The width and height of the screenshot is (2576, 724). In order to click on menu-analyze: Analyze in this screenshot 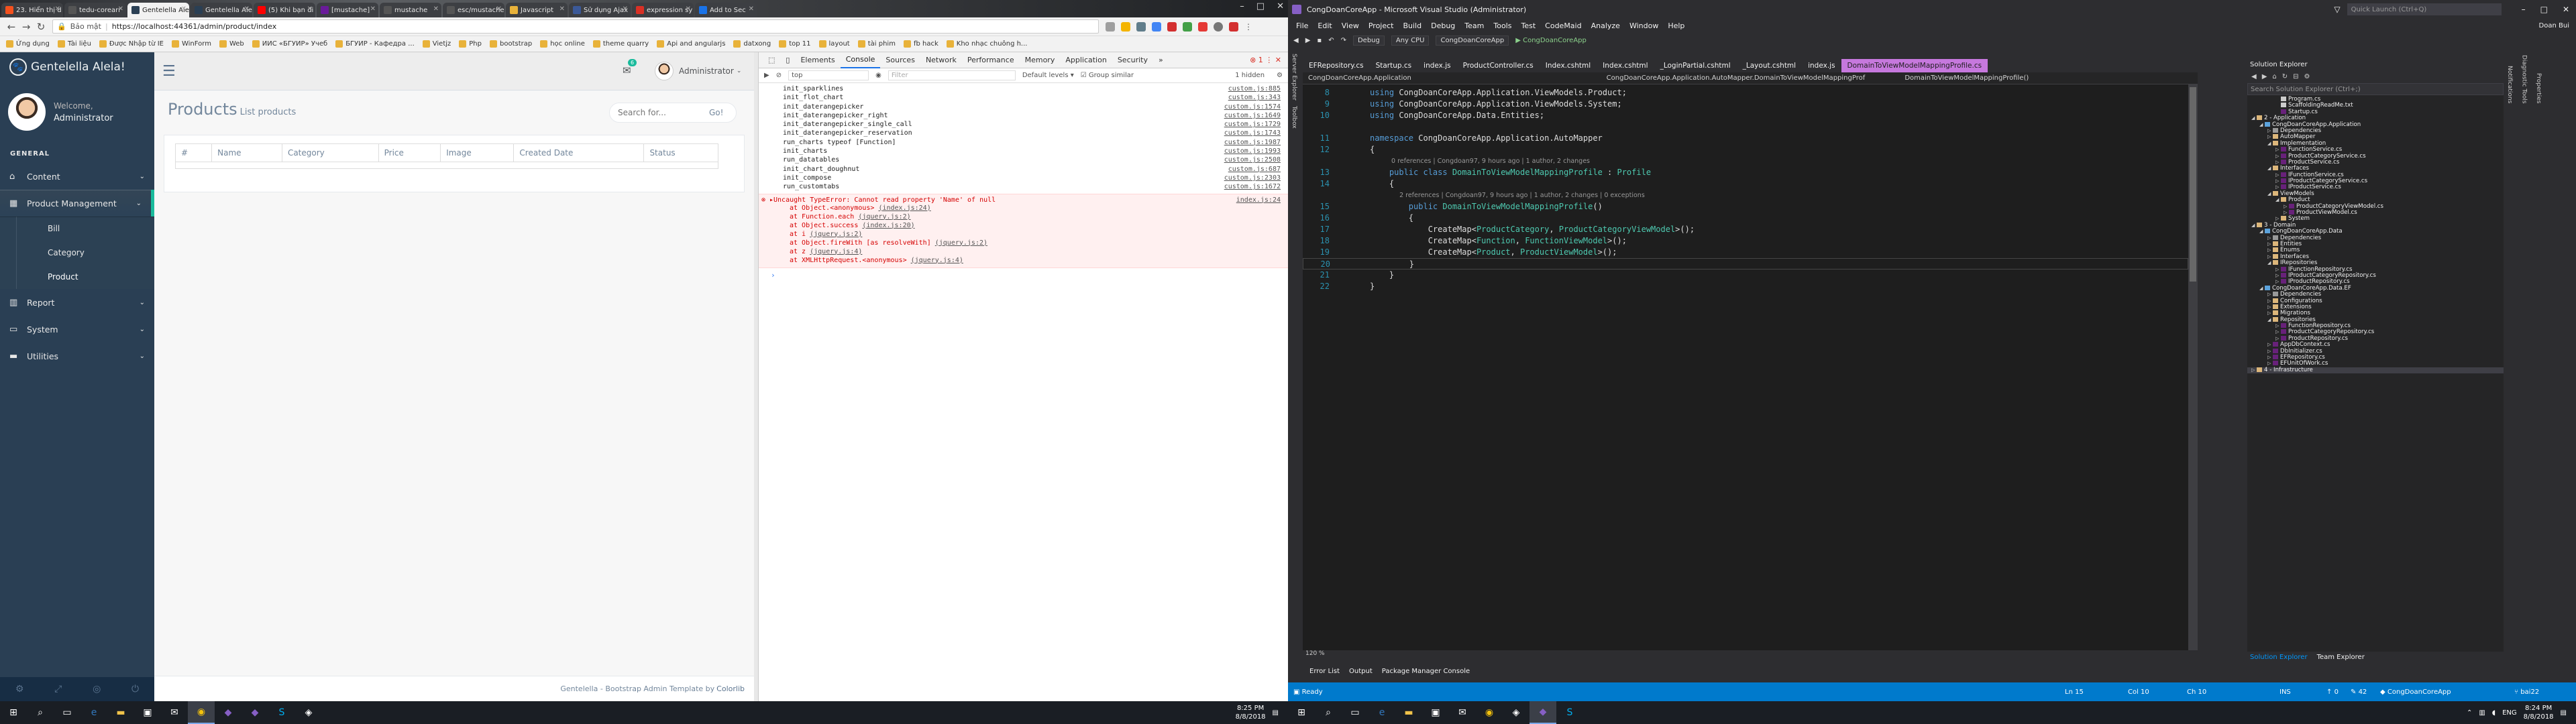, I will do `click(1605, 25)`.